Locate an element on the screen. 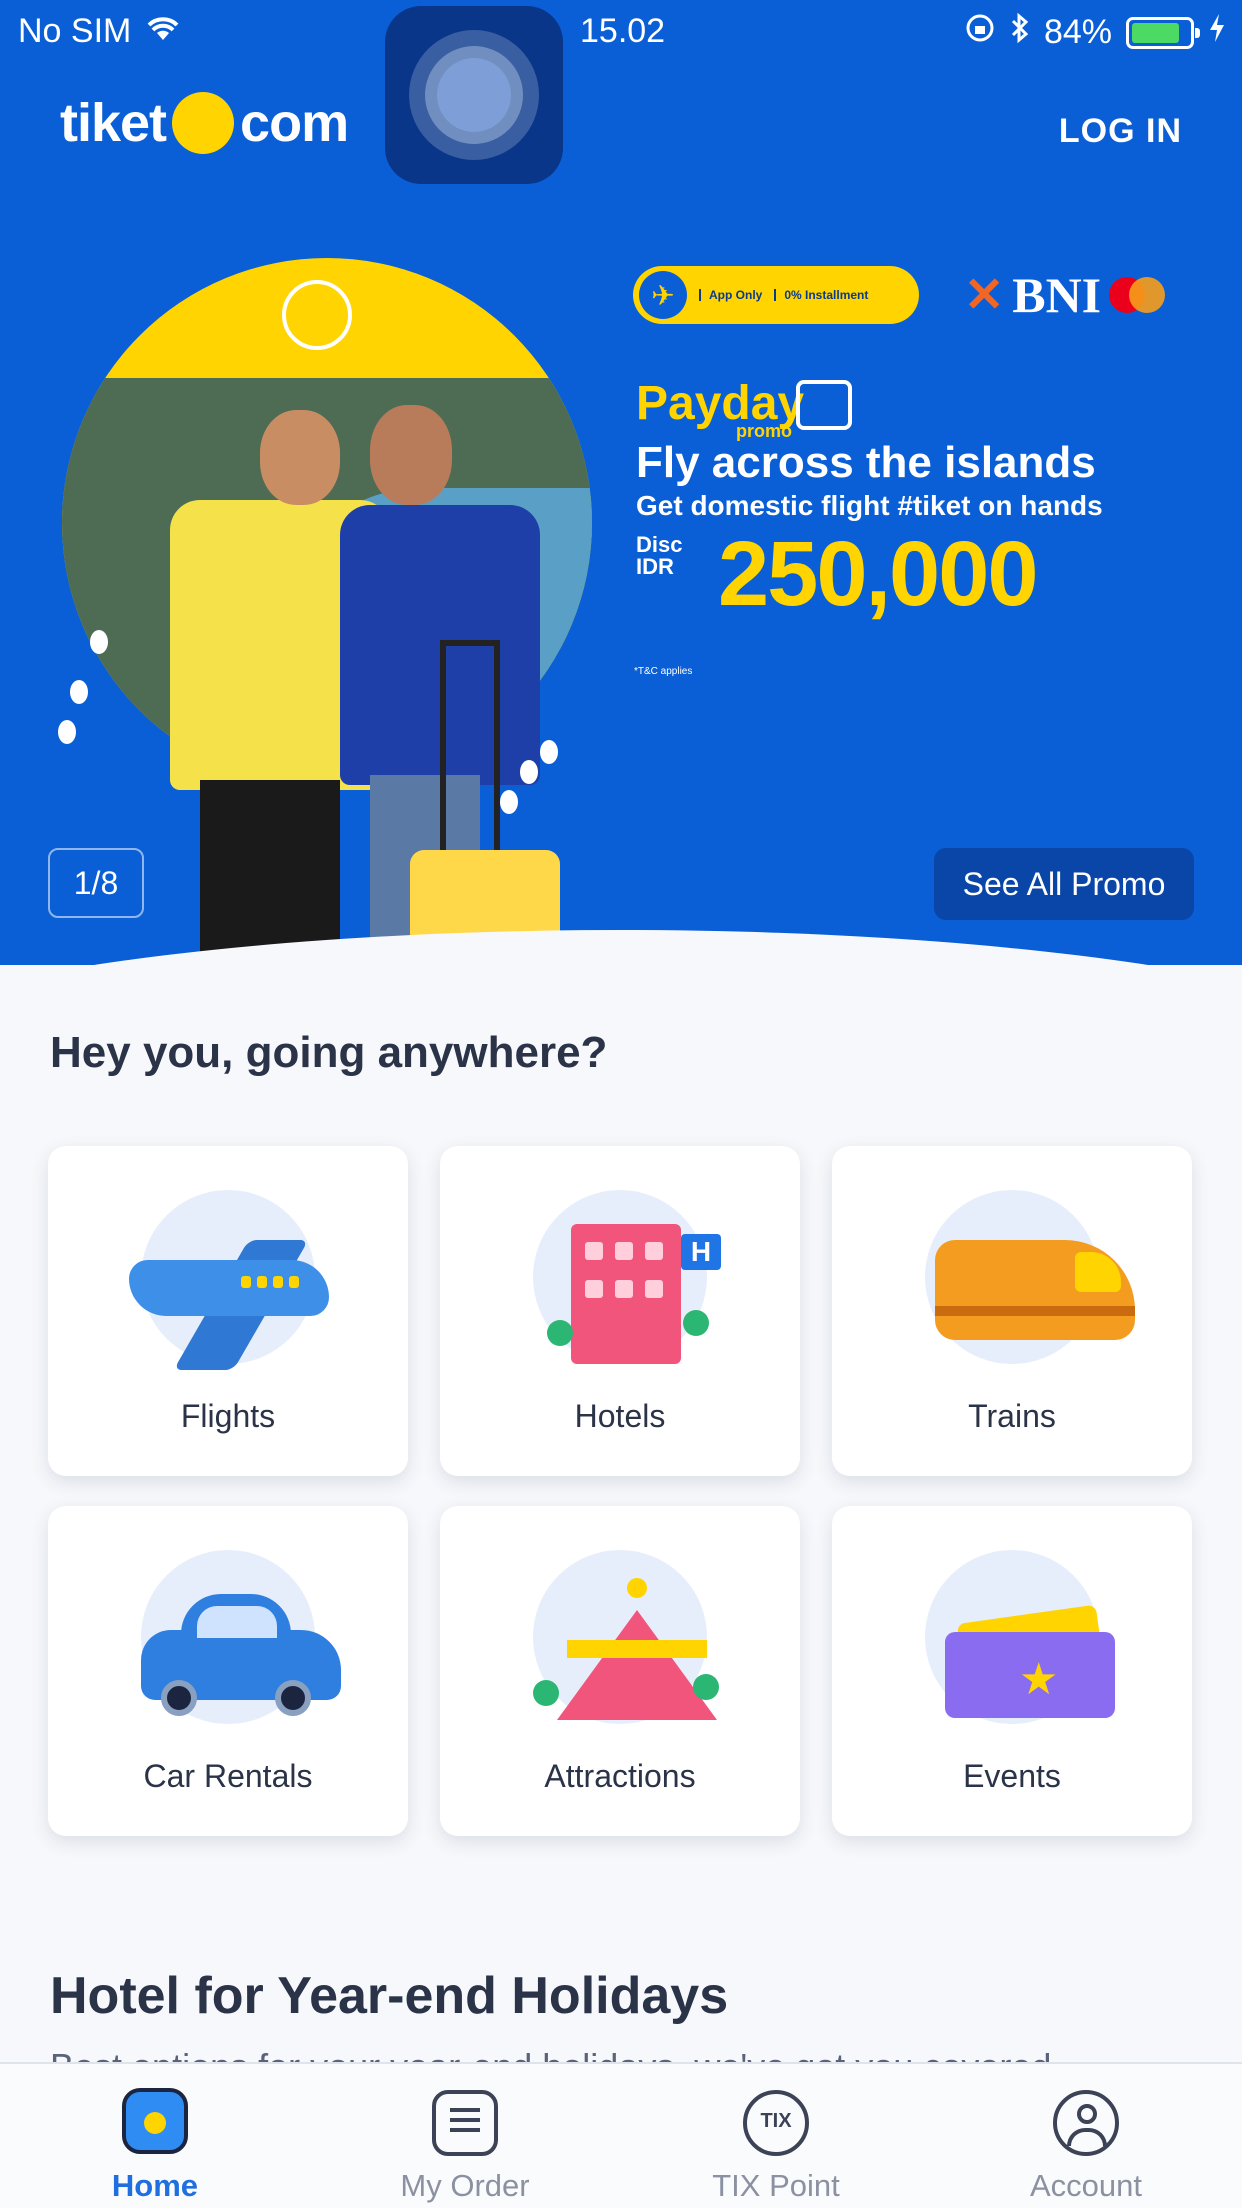  nav-tix-point: TIX TIX Point is located at coordinates (776, 2136).